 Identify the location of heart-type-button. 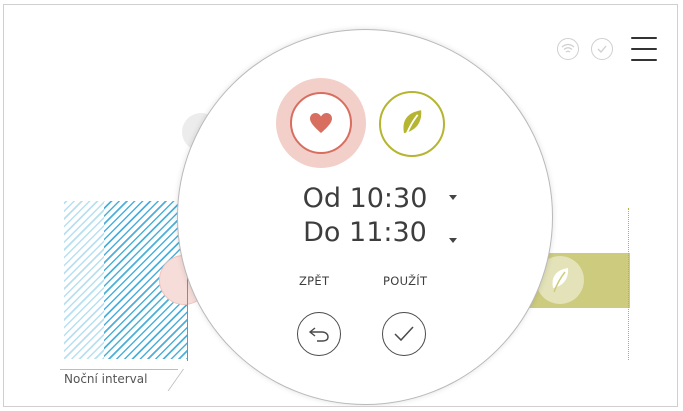
(321, 123).